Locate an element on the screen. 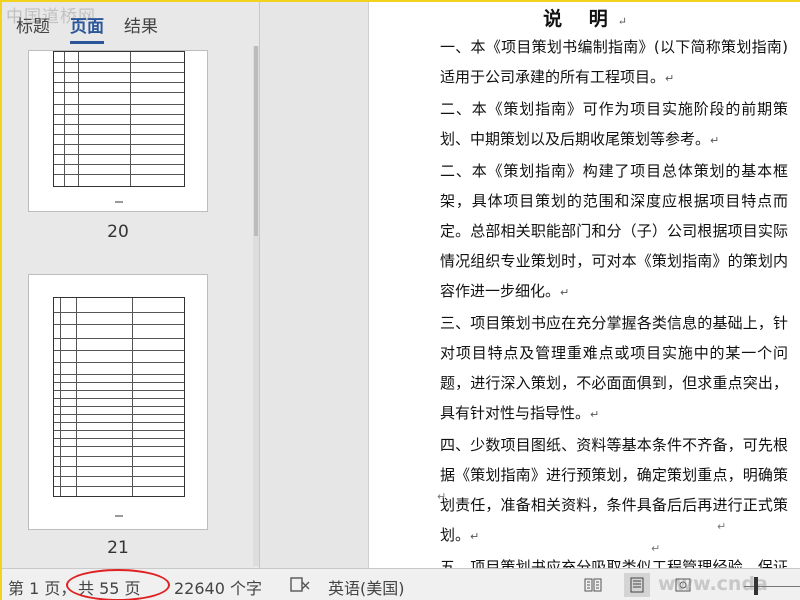 This screenshot has width=800, height=600. language-indicator: 英语(美国) is located at coordinates (366, 587).